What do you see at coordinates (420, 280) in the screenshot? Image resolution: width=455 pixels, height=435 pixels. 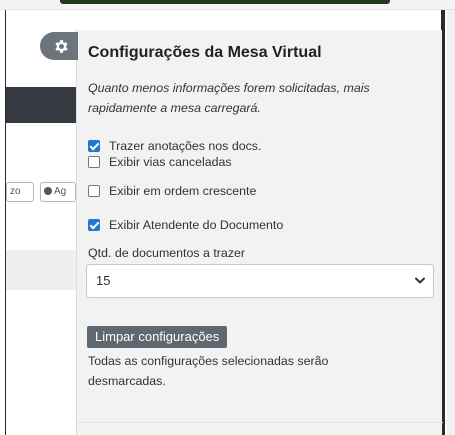 I see `chevron-down-icon` at bounding box center [420, 280].